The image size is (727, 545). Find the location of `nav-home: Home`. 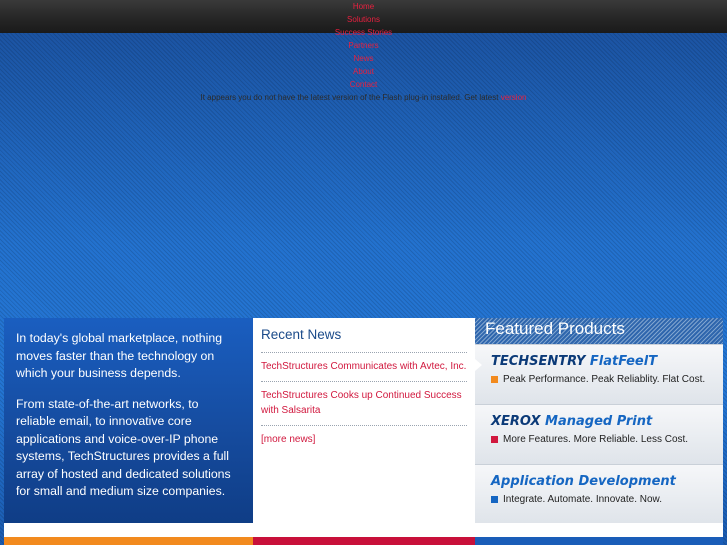

nav-home: Home is located at coordinates (363, 6).